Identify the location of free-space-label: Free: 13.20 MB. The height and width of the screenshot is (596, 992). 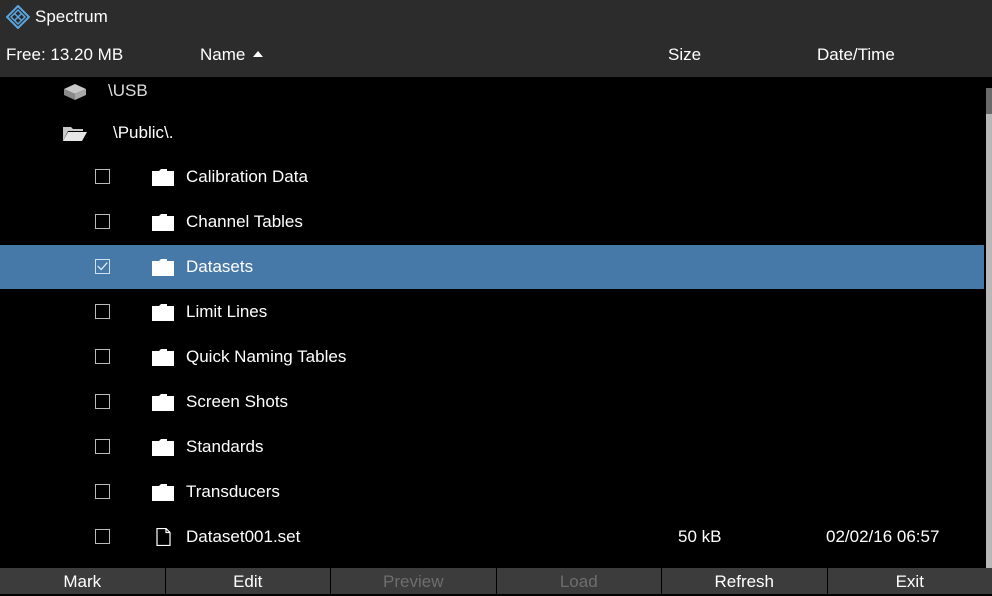
(64, 55).